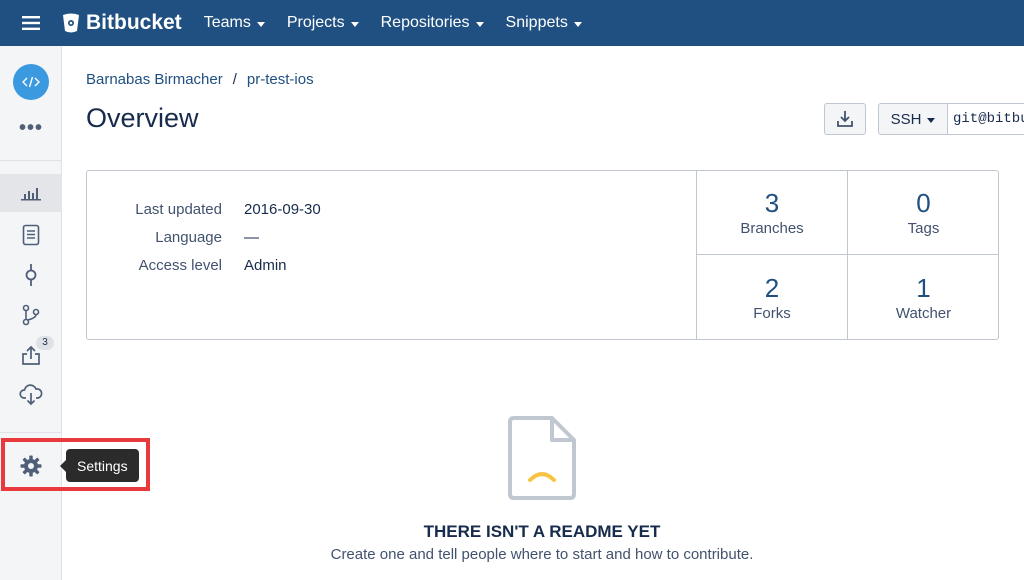  I want to click on stat-number: 2, so click(772, 287).